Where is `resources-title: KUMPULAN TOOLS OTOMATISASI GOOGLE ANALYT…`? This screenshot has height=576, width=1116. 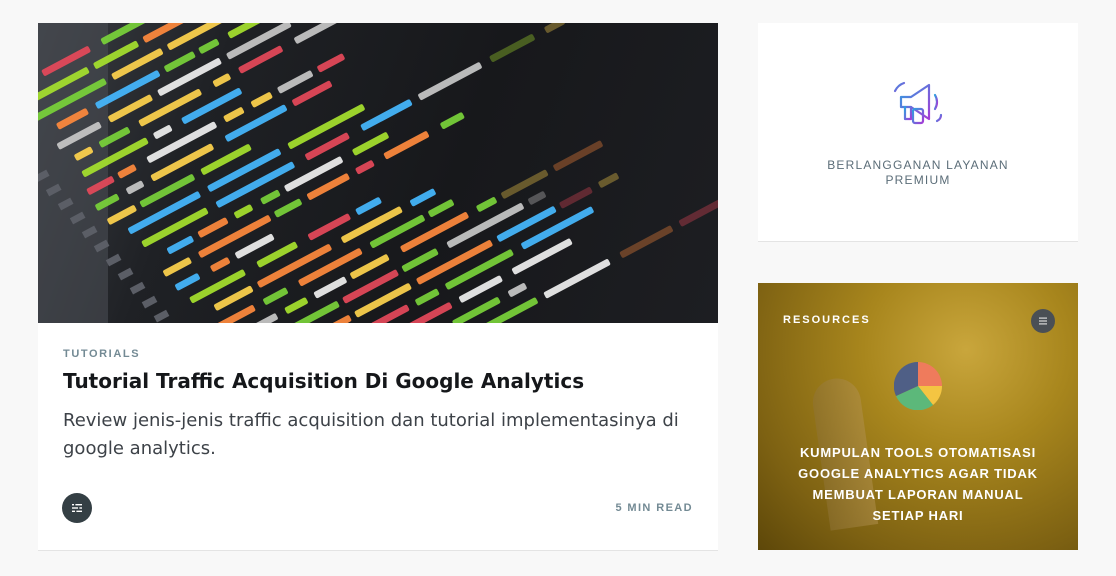 resources-title: KUMPULAN TOOLS OTOMATISASI GOOGLE ANALYT… is located at coordinates (918, 484).